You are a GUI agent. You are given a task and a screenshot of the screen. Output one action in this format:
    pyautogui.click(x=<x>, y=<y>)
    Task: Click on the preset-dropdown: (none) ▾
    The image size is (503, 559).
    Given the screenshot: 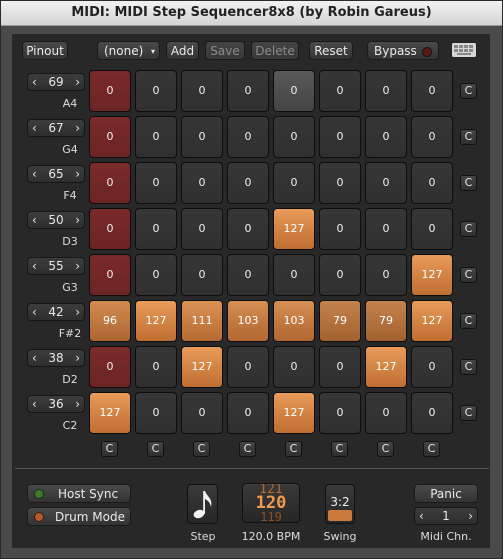 What is the action you would take?
    pyautogui.click(x=128, y=50)
    